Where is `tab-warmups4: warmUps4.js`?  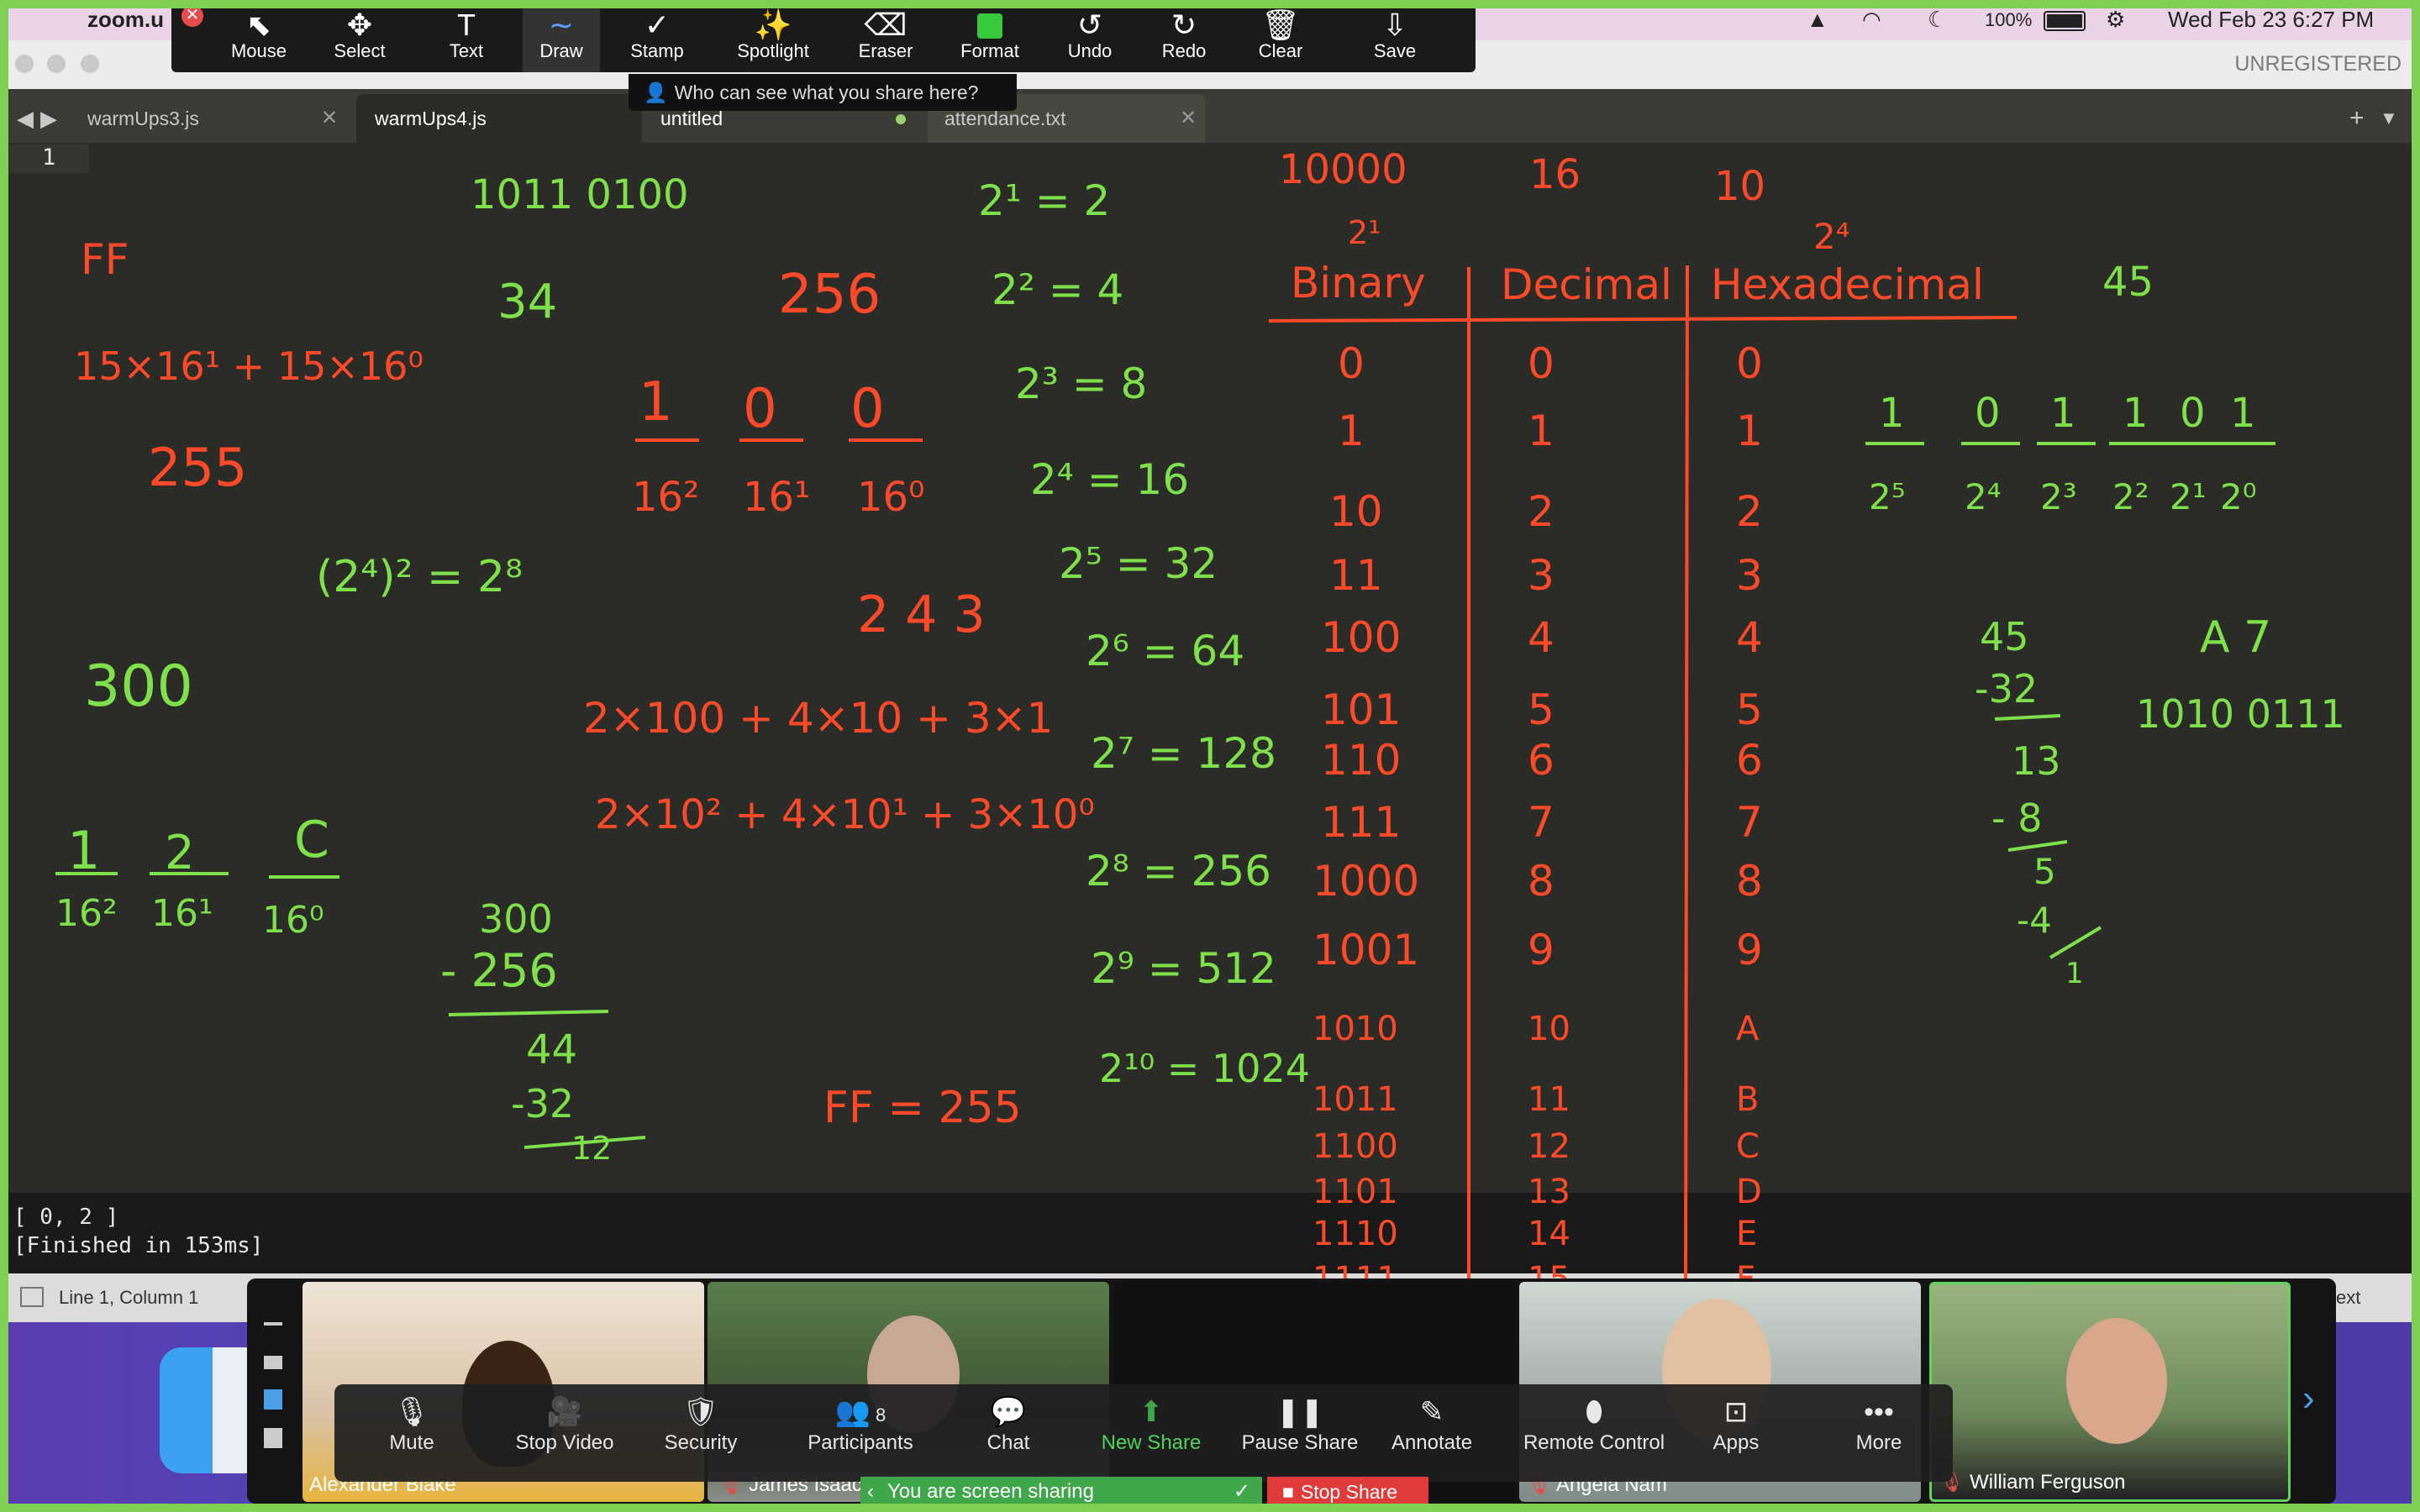 tab-warmups4: warmUps4.js is located at coordinates (499, 118).